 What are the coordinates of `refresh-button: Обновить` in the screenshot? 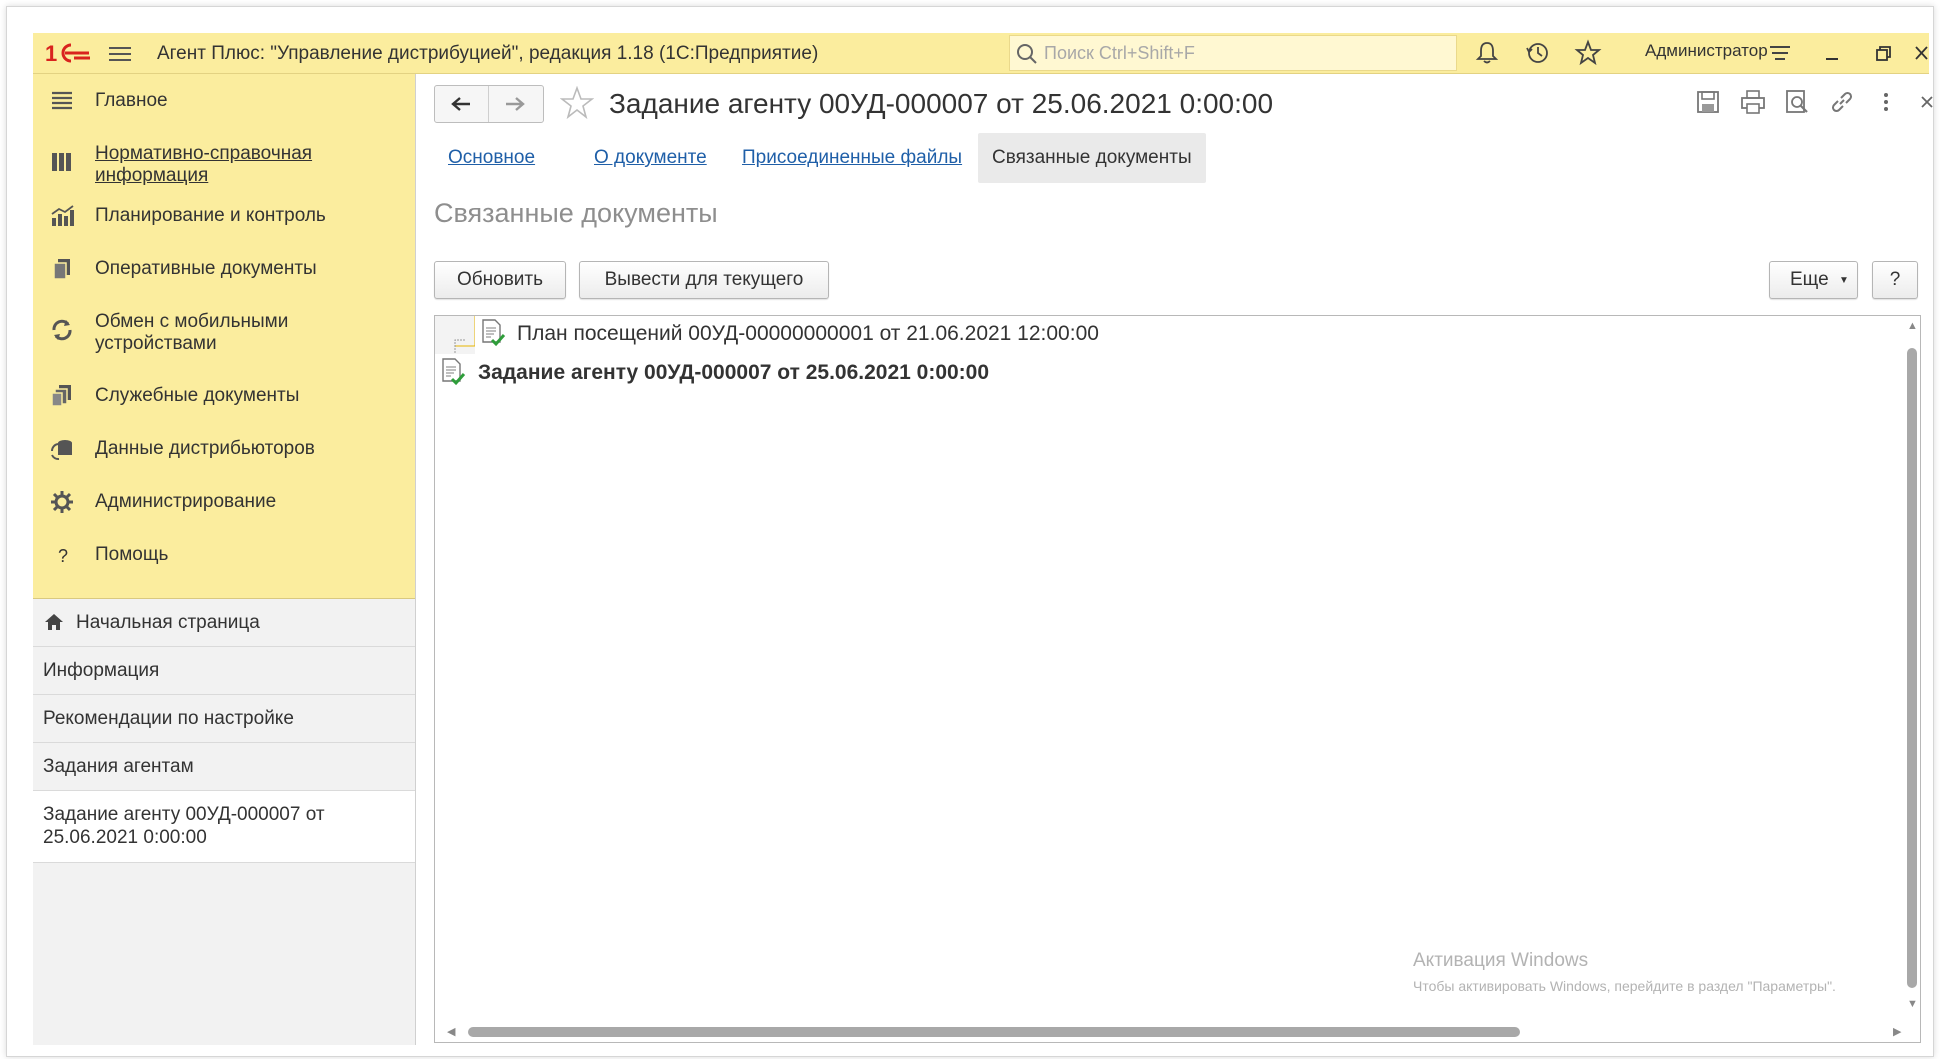 It's located at (500, 280).